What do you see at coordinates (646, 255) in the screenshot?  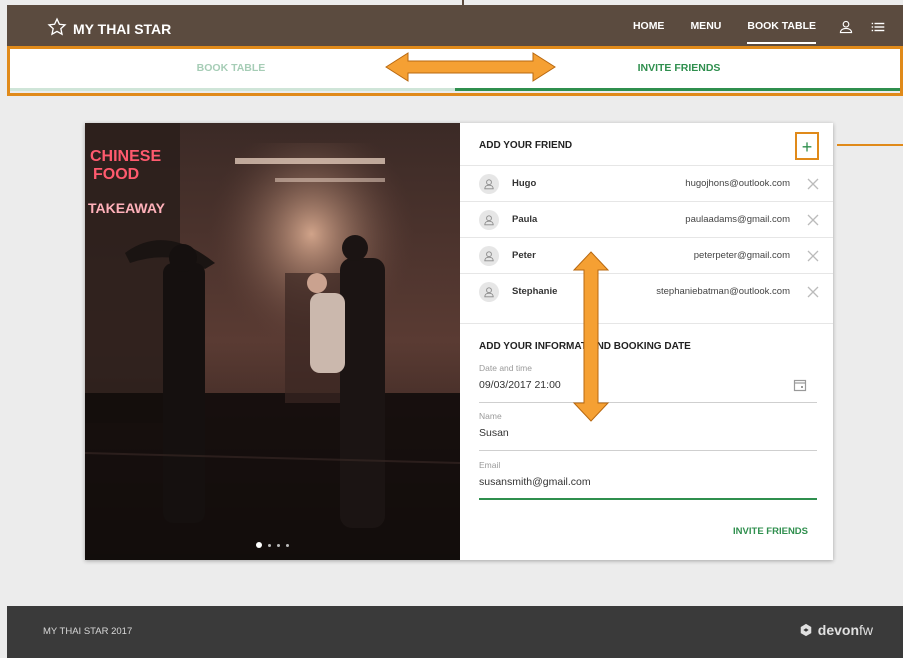 I see `friend-row: Peter peterpeter@gmail.com` at bounding box center [646, 255].